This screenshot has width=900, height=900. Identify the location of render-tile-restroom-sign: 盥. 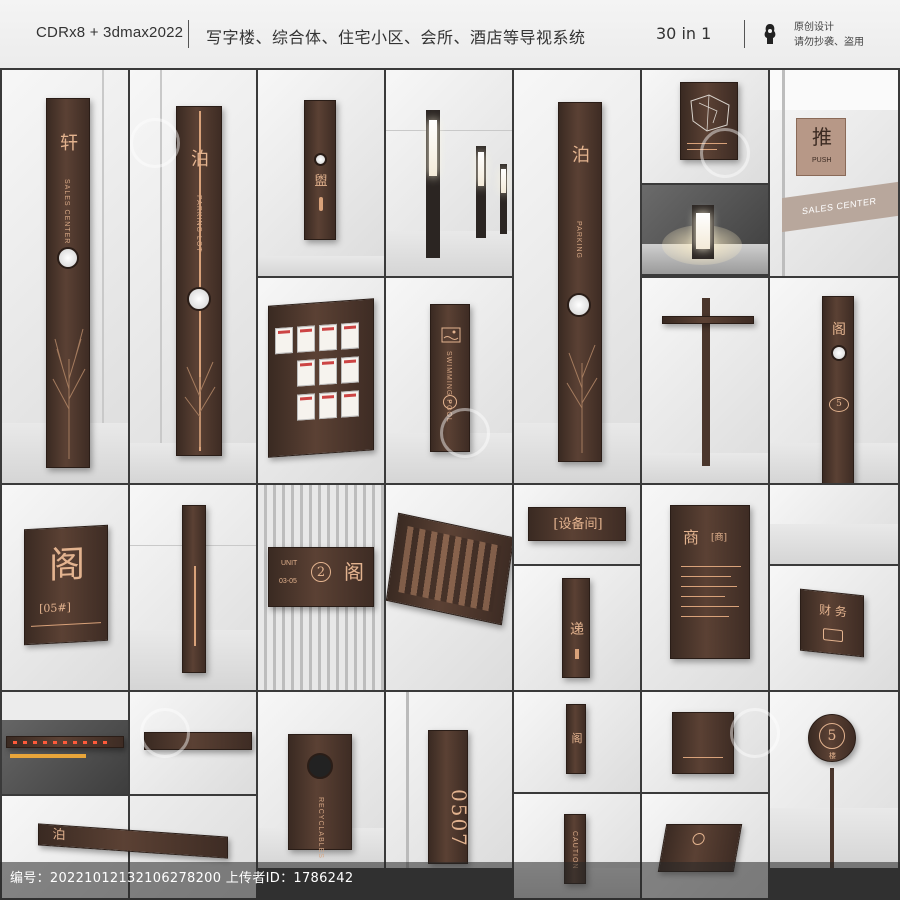
(321, 173).